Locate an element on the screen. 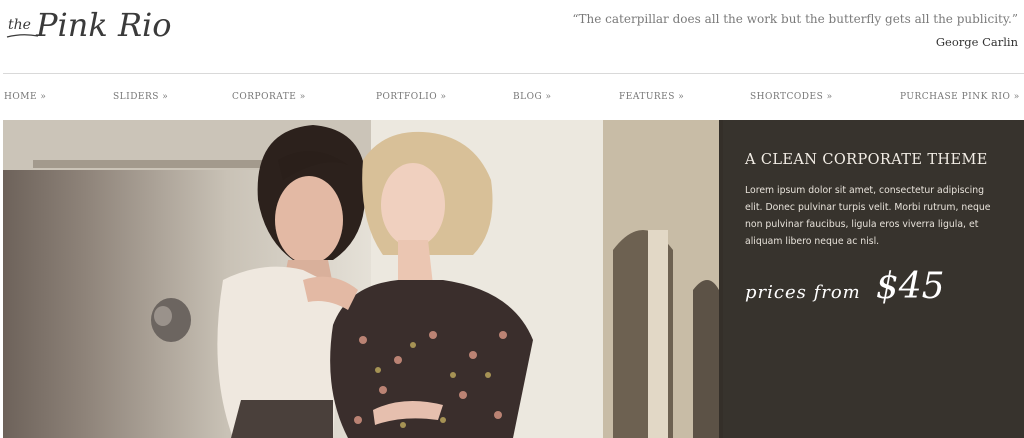  nav-purchase: PURCHASE PINK RIO » is located at coordinates (960, 97).